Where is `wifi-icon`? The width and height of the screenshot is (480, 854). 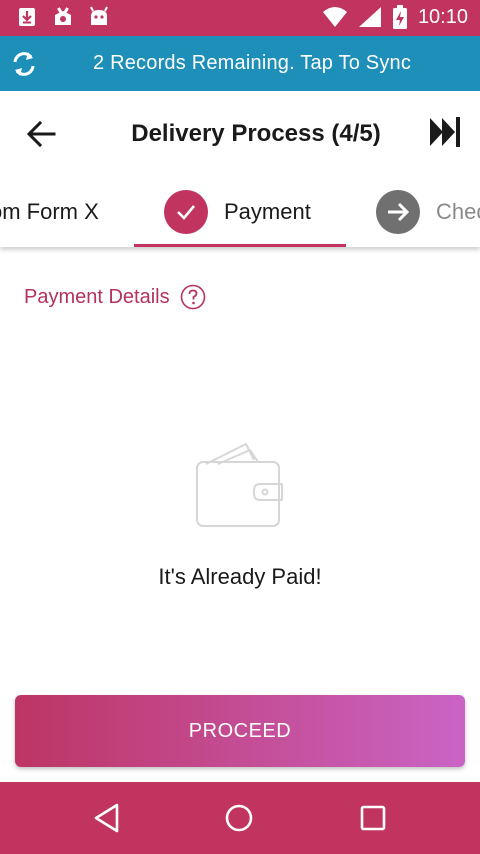 wifi-icon is located at coordinates (334, 17).